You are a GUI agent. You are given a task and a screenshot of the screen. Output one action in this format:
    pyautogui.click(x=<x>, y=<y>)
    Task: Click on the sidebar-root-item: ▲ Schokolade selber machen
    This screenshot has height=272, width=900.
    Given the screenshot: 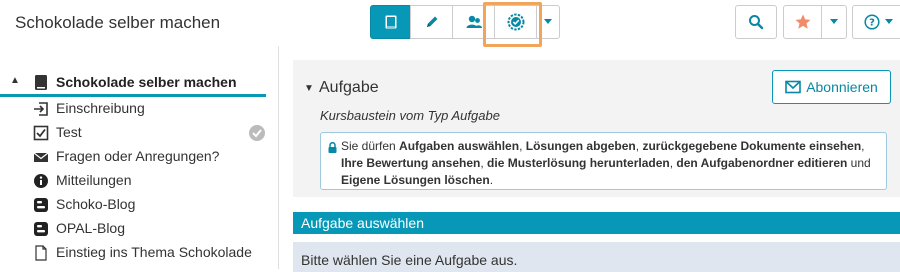 What is the action you would take?
    pyautogui.click(x=133, y=84)
    